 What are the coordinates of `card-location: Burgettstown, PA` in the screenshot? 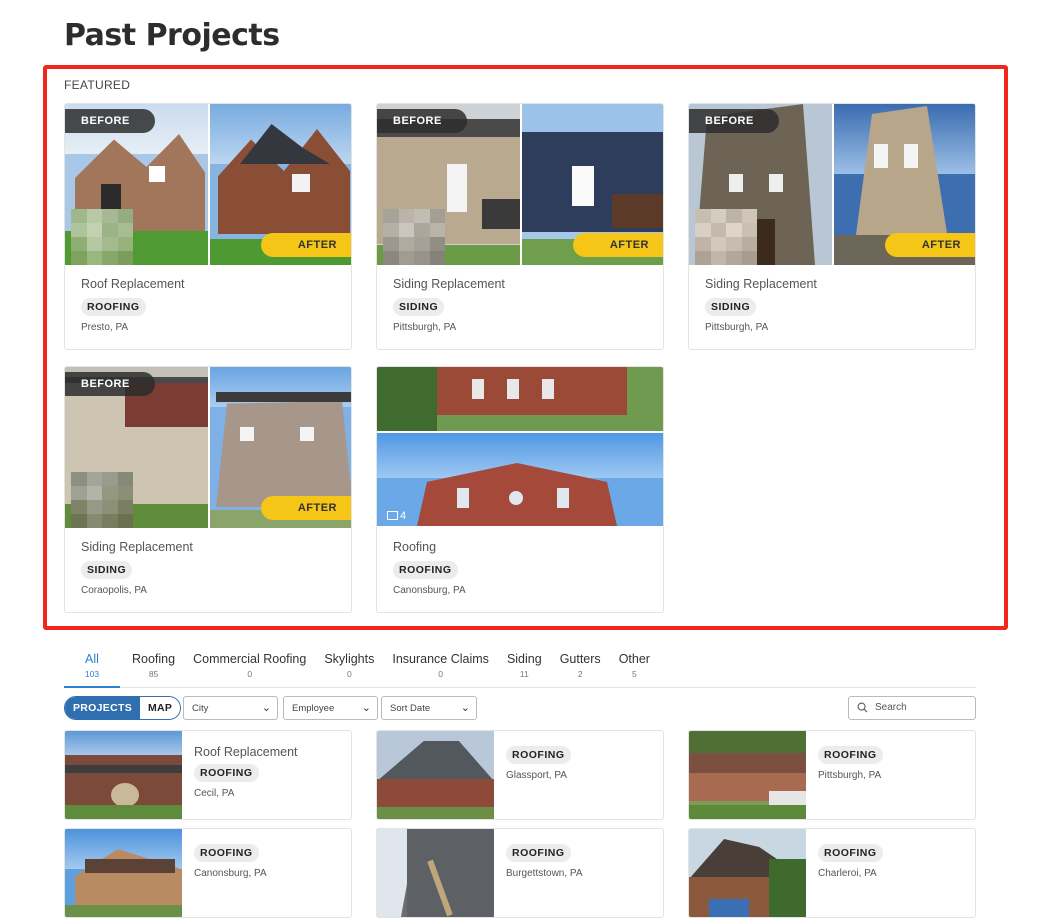 It's located at (544, 873).